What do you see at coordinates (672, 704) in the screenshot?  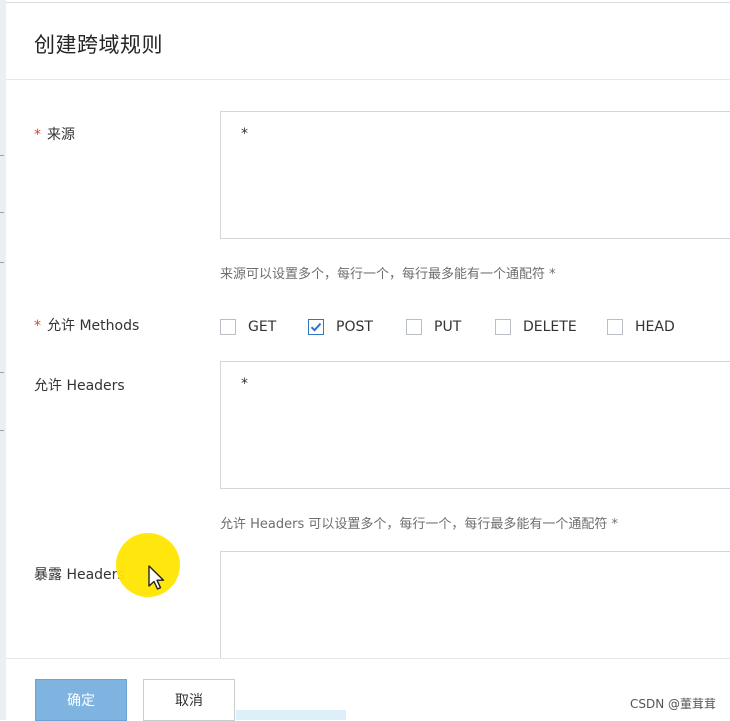 I see `watermark: CSDN @董茸茸` at bounding box center [672, 704].